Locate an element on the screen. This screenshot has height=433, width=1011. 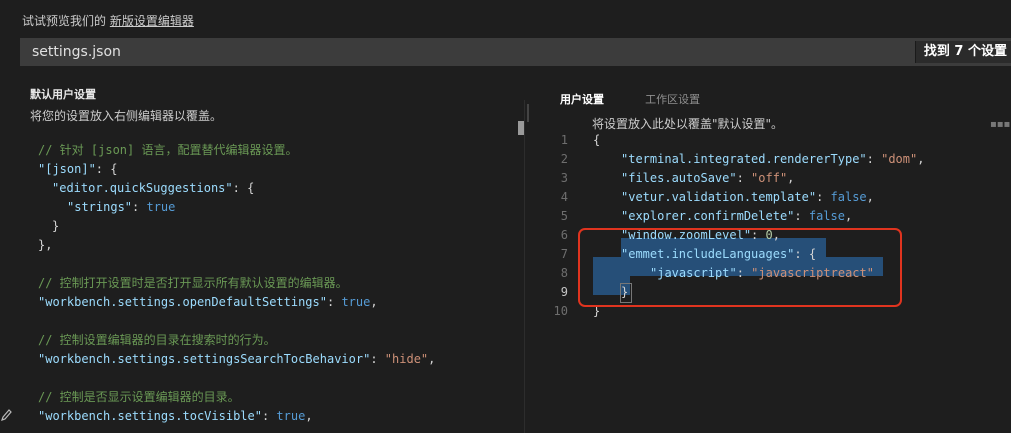
json-value: "off" is located at coordinates (769, 178).